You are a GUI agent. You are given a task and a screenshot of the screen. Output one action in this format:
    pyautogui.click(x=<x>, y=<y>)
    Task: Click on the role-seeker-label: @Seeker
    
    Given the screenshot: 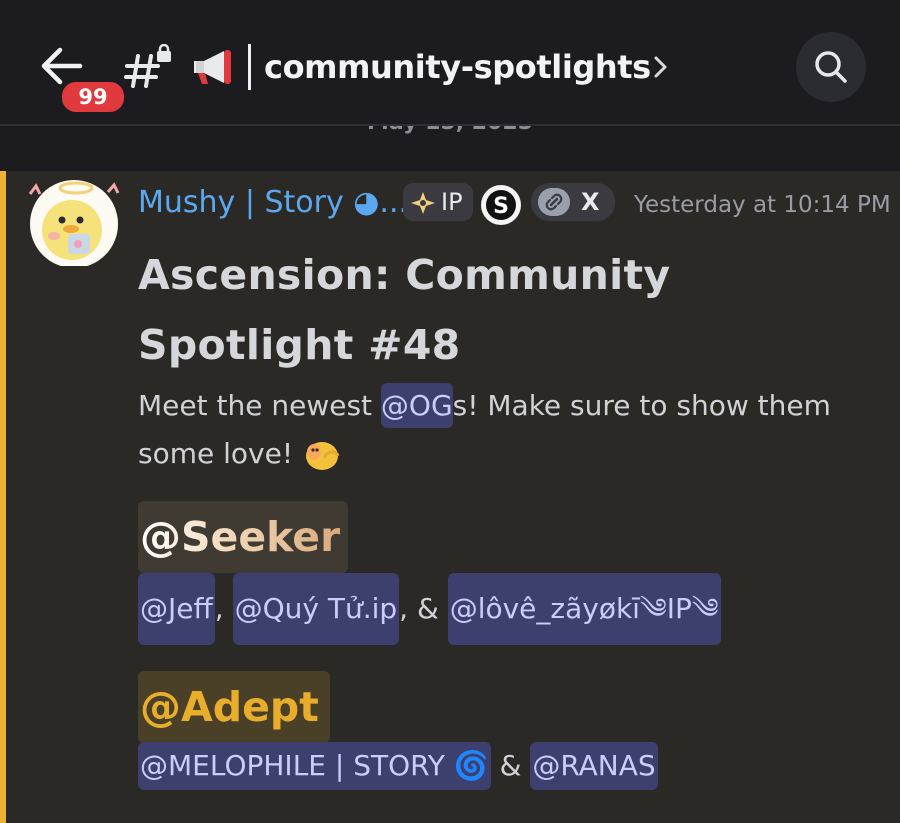 What is the action you would take?
    pyautogui.click(x=240, y=537)
    